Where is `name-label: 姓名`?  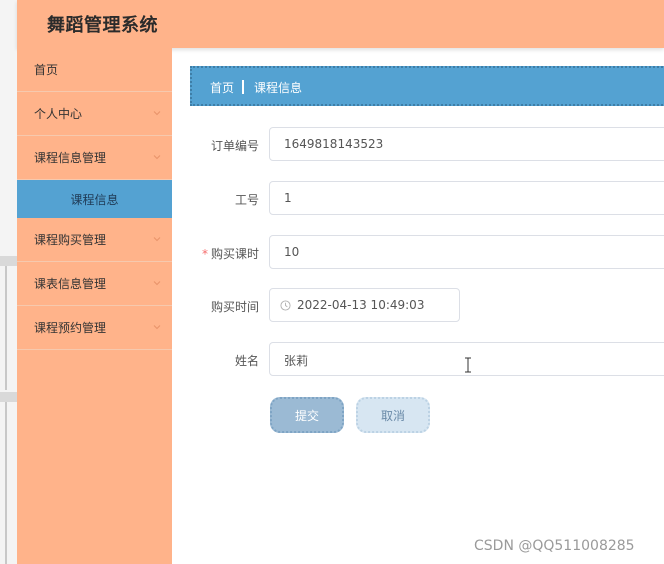
name-label: 姓名 is located at coordinates (246, 361).